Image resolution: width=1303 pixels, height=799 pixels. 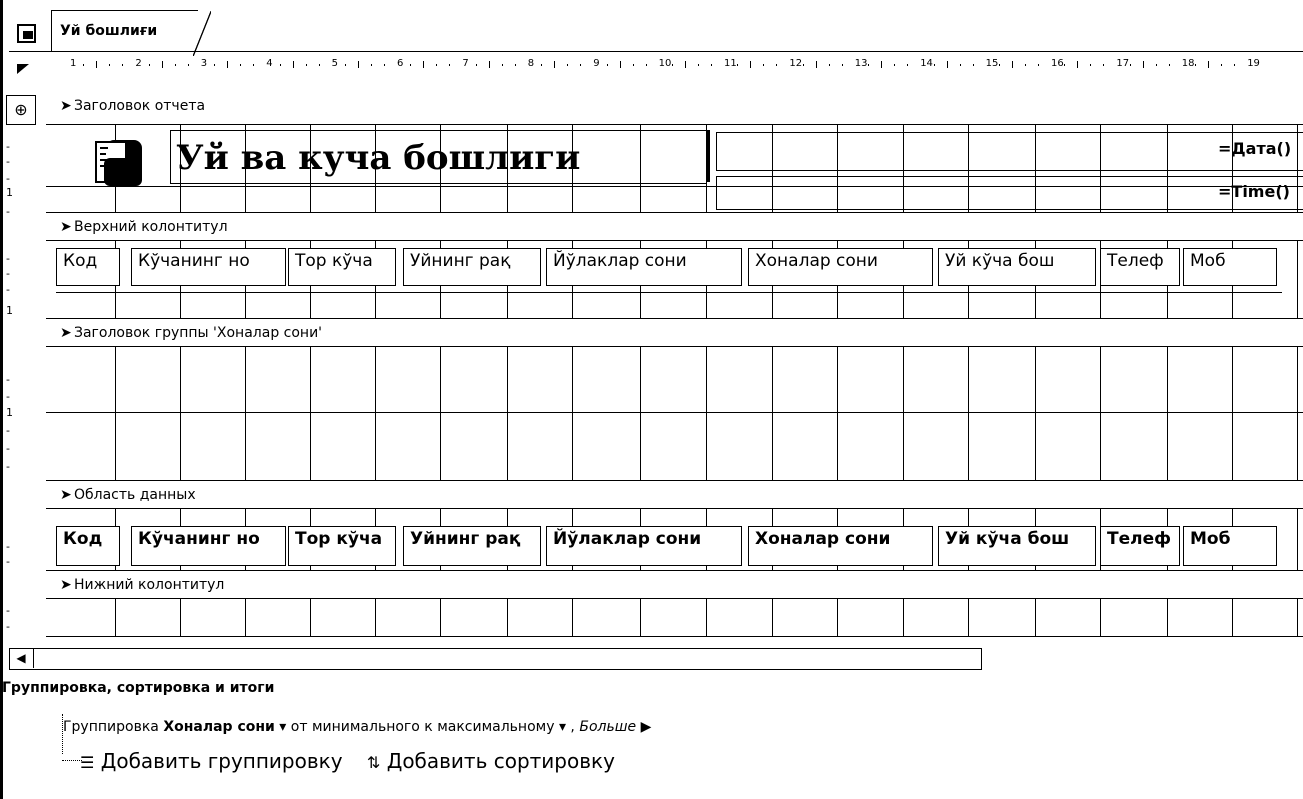 What do you see at coordinates (676, 232) in the screenshot?
I see `section-page-header: ➤ Верхний колонтитул` at bounding box center [676, 232].